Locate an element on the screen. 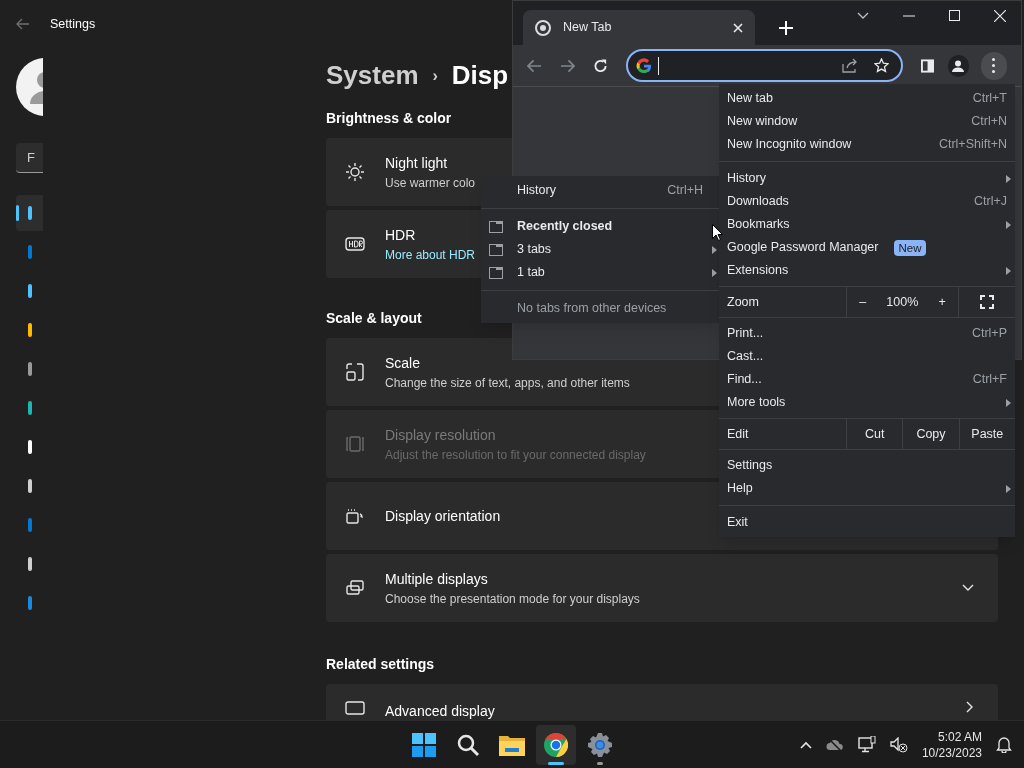  more-about-link: More about HDR is located at coordinates (430, 254).